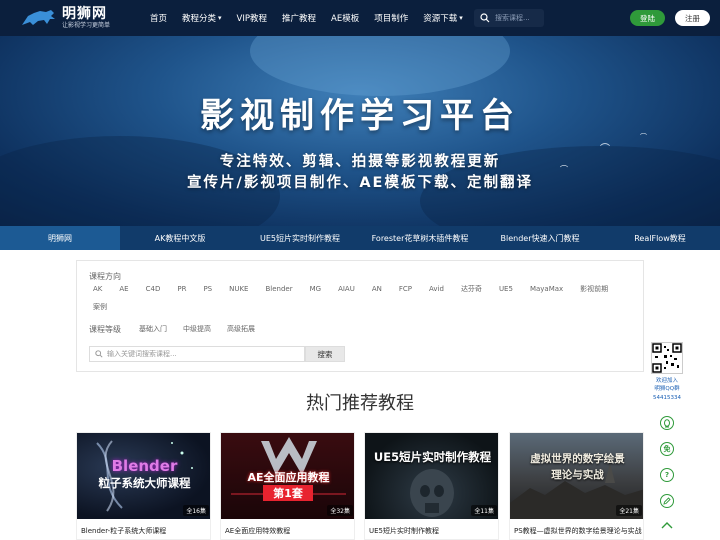 The width and height of the screenshot is (720, 540). I want to click on nav-course-categories: 教程分类 ▾, so click(202, 18).